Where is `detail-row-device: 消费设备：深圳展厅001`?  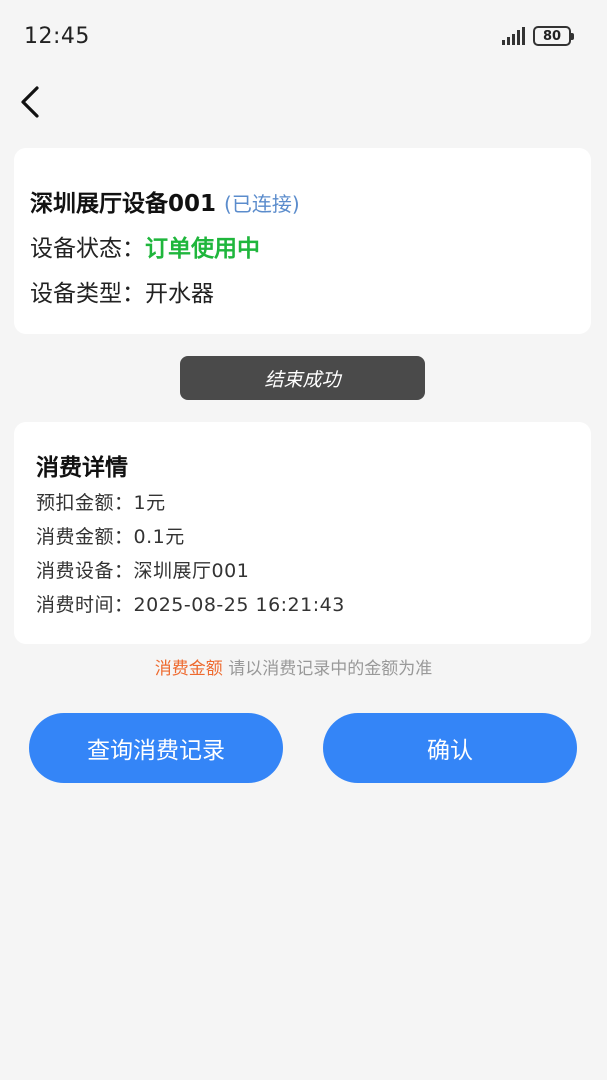
detail-row-device: 消费设备：深圳展厅001 is located at coordinates (313, 569).